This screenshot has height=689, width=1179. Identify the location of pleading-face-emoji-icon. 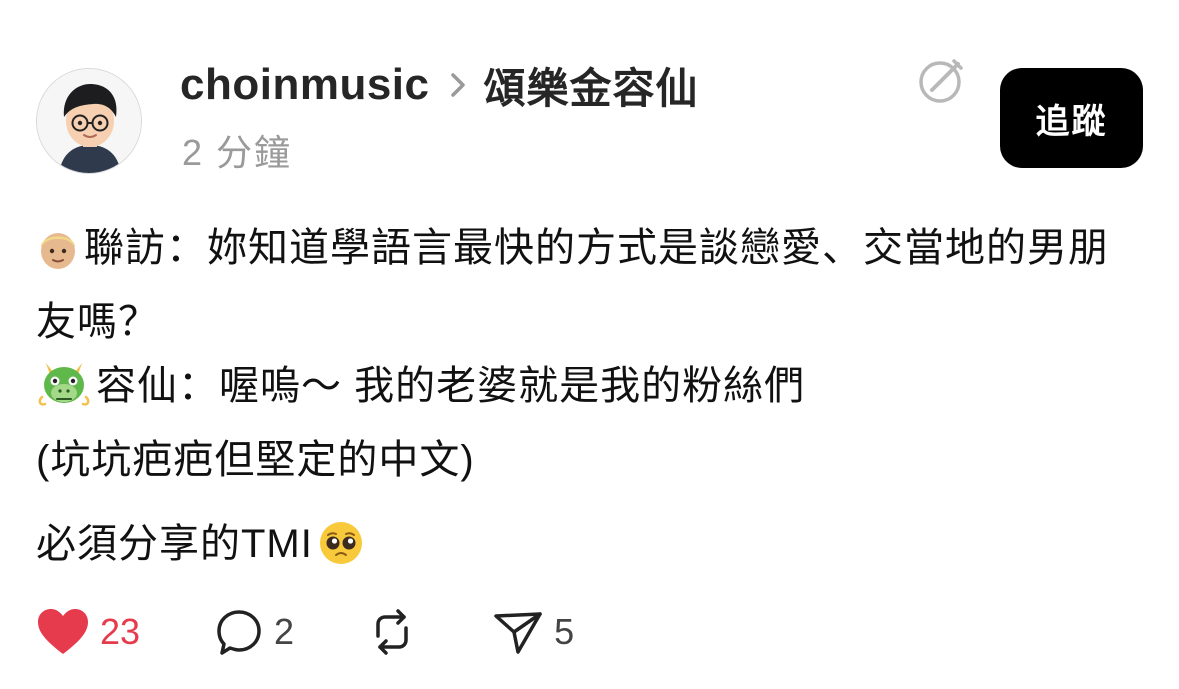
(341, 552).